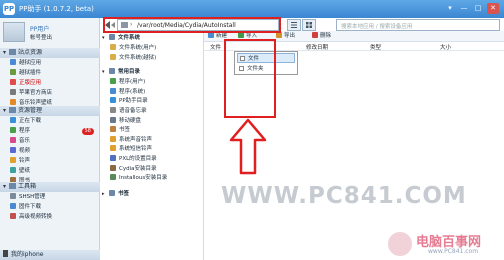  I want to click on brand-watermark: 电脑百事网 www.PC841.com, so click(444, 244).